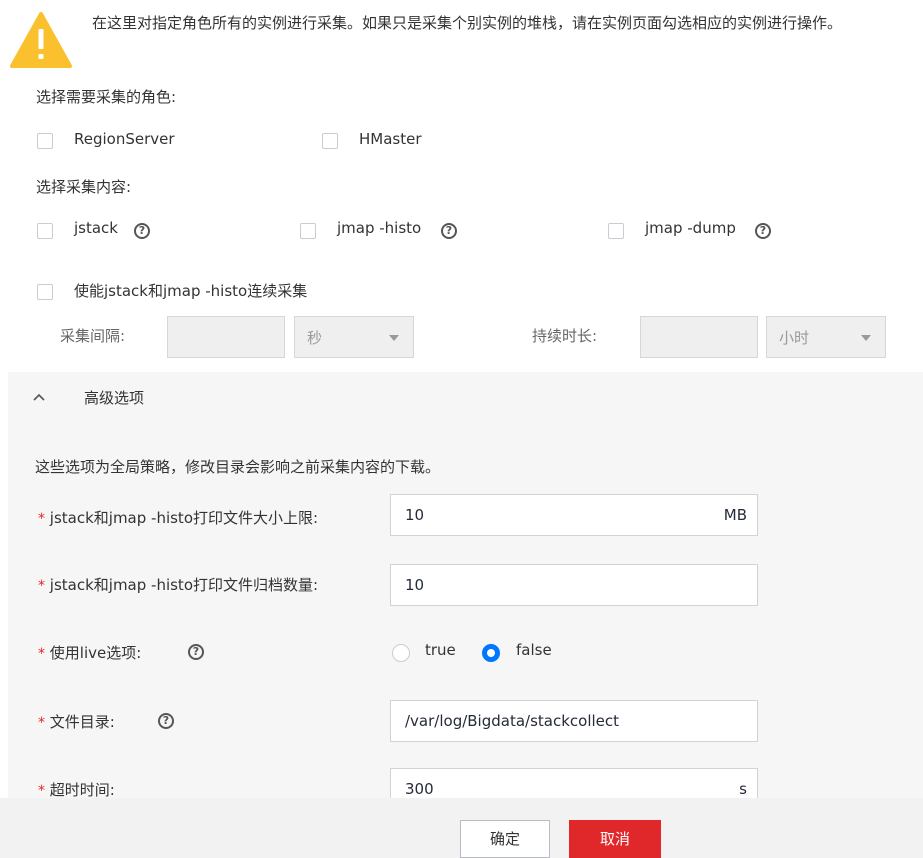 The image size is (923, 858). Describe the element at coordinates (794, 338) in the screenshot. I see `duration-unit-value: 小时` at that location.